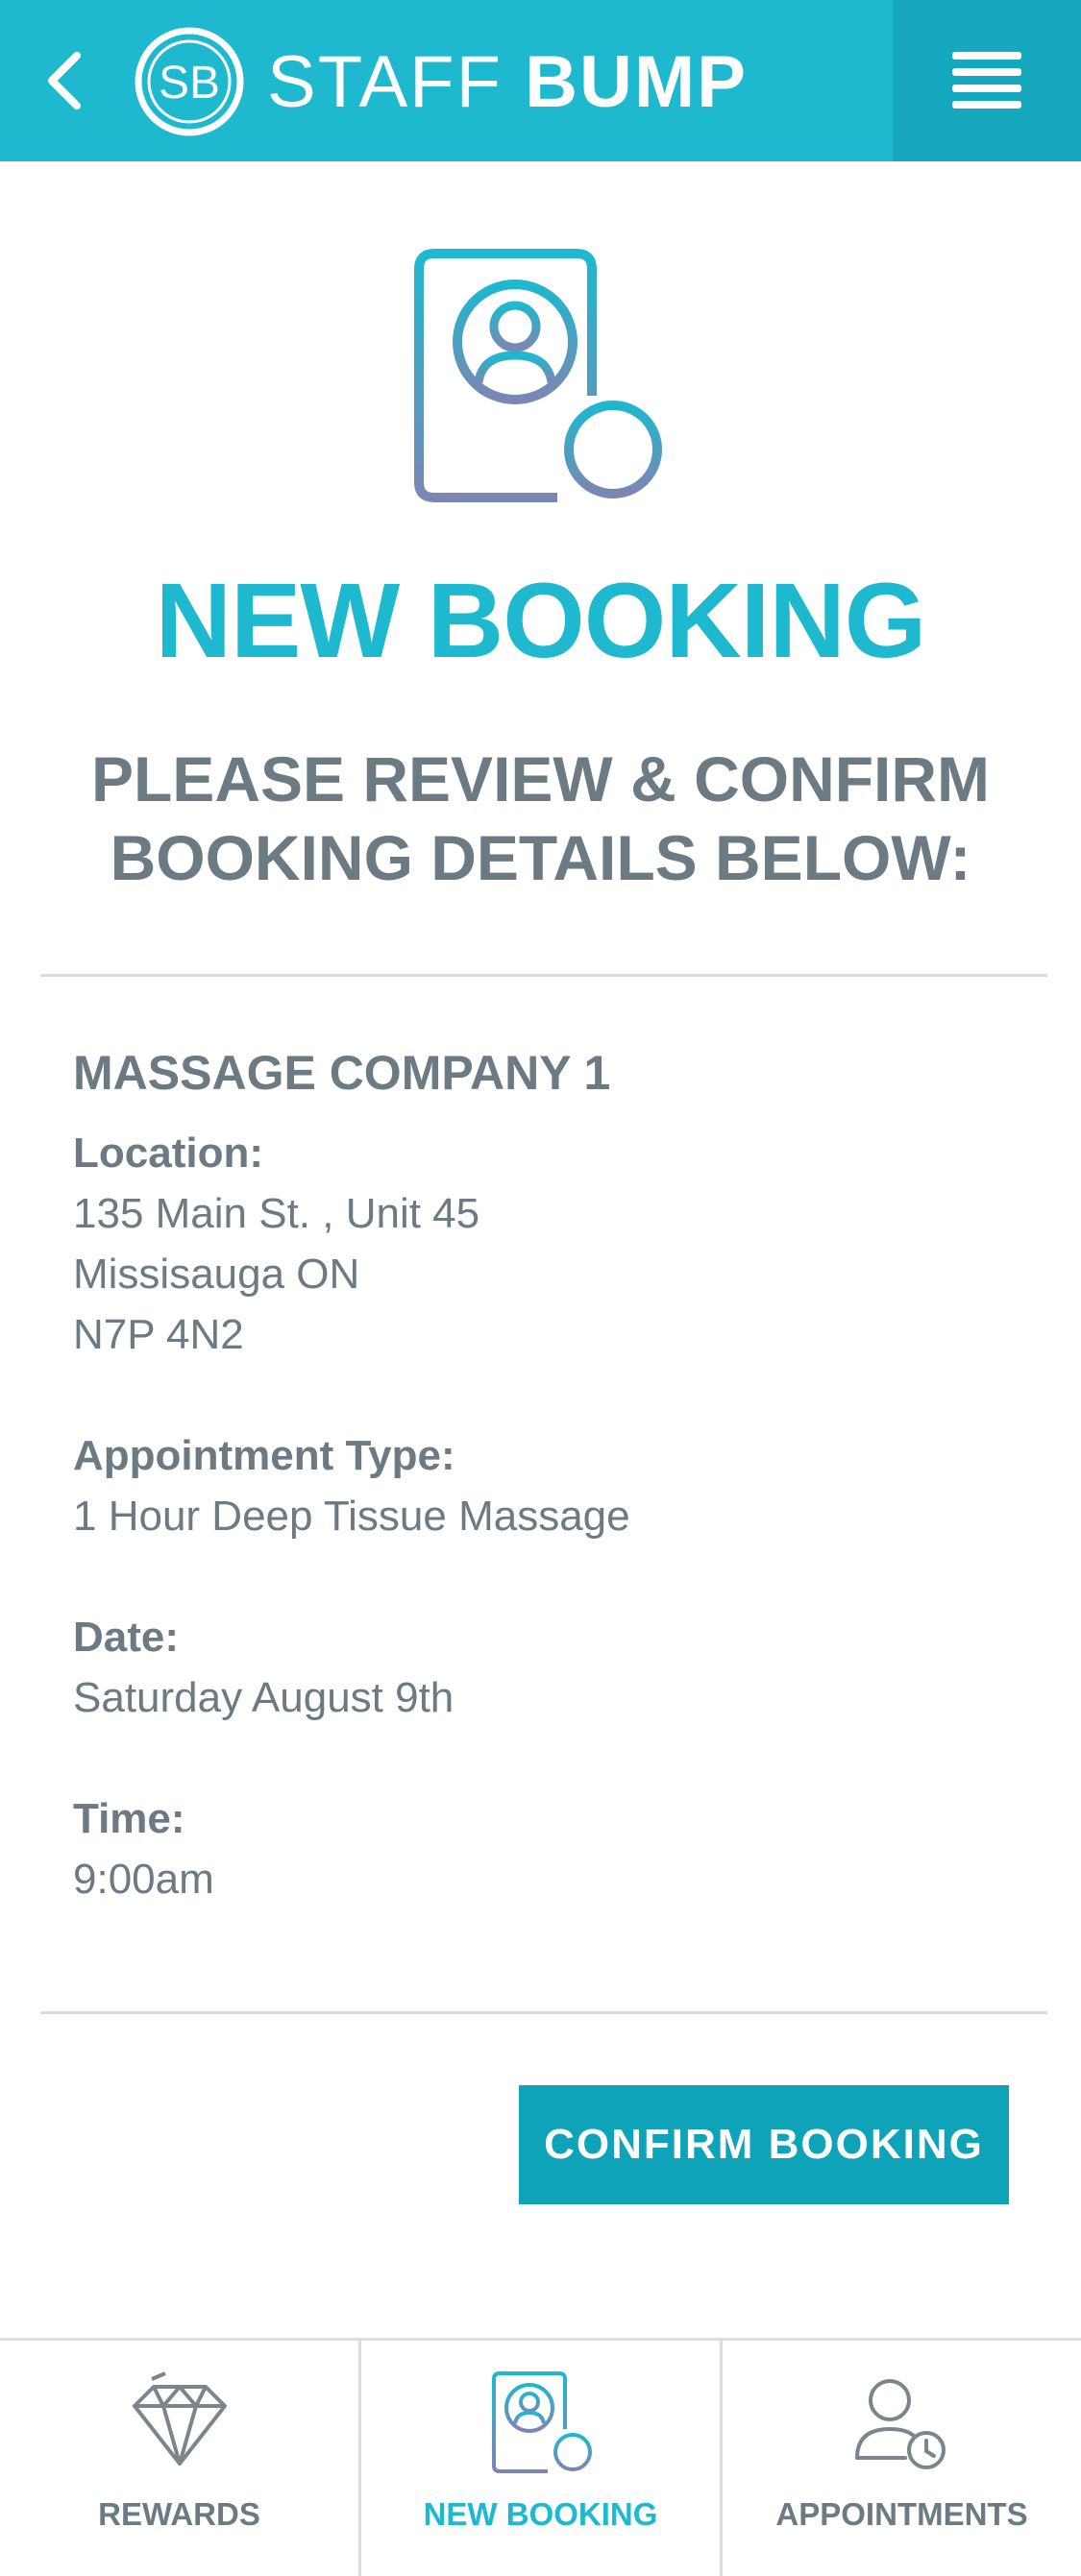 The image size is (1081, 2576). What do you see at coordinates (396, 81) in the screenshot?
I see `logo-text-light: STAFF` at bounding box center [396, 81].